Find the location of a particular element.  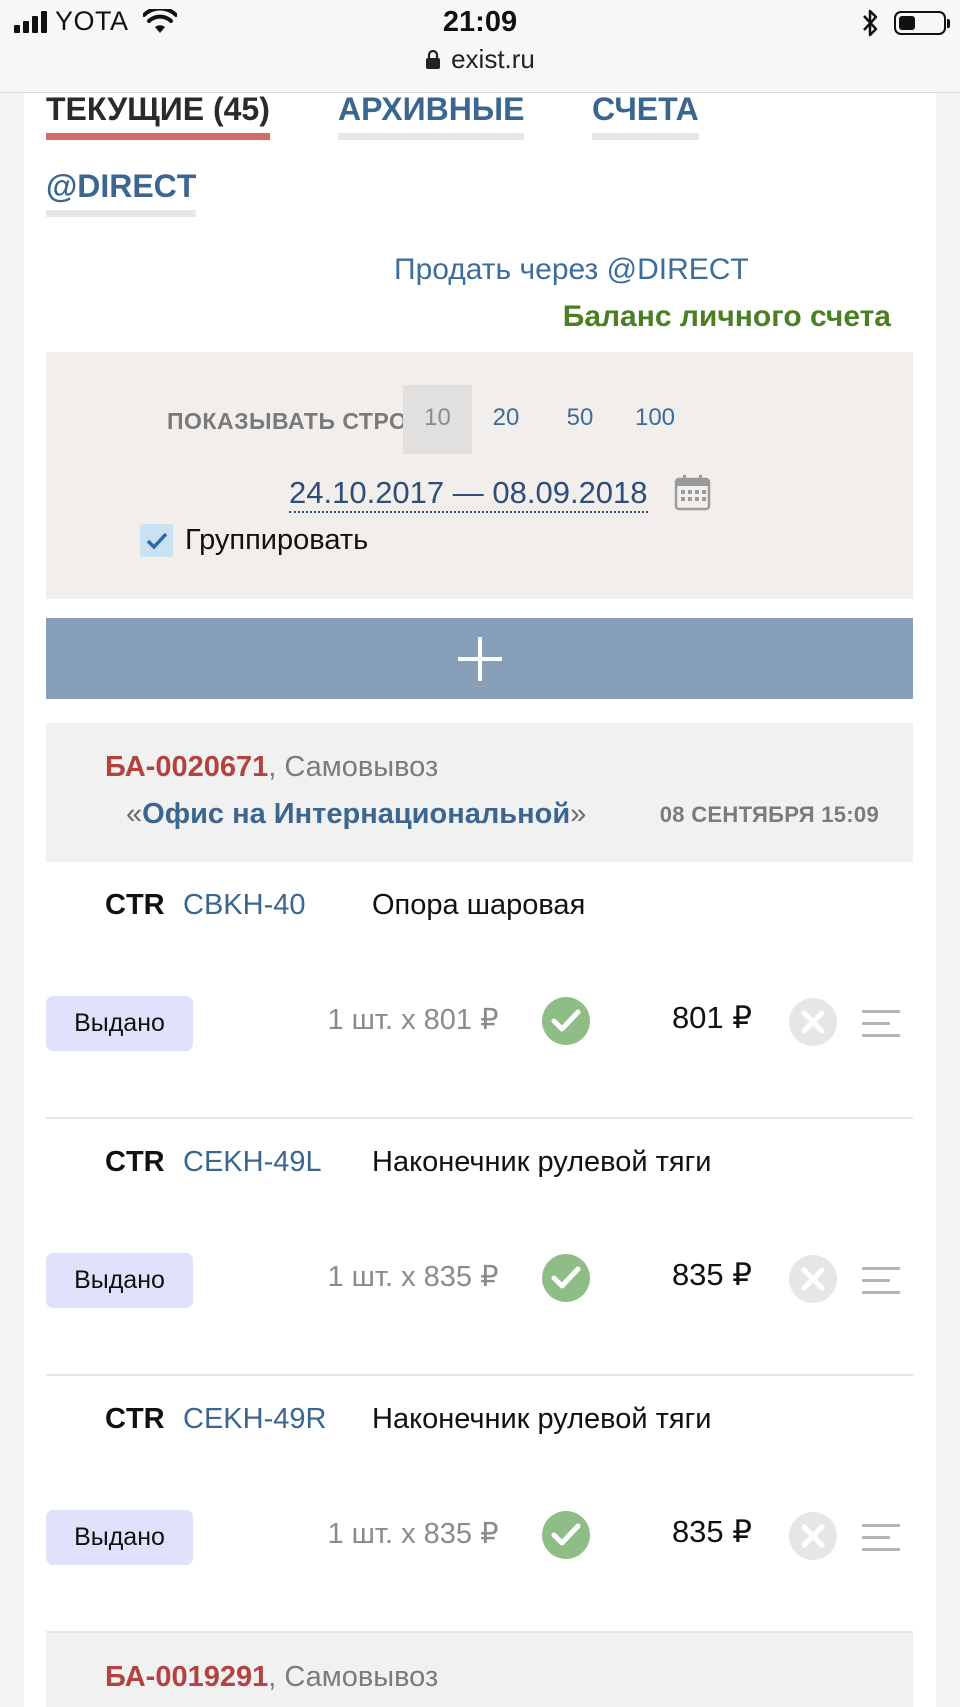

office-link: Офис на Интернациональной is located at coordinates (356, 814).